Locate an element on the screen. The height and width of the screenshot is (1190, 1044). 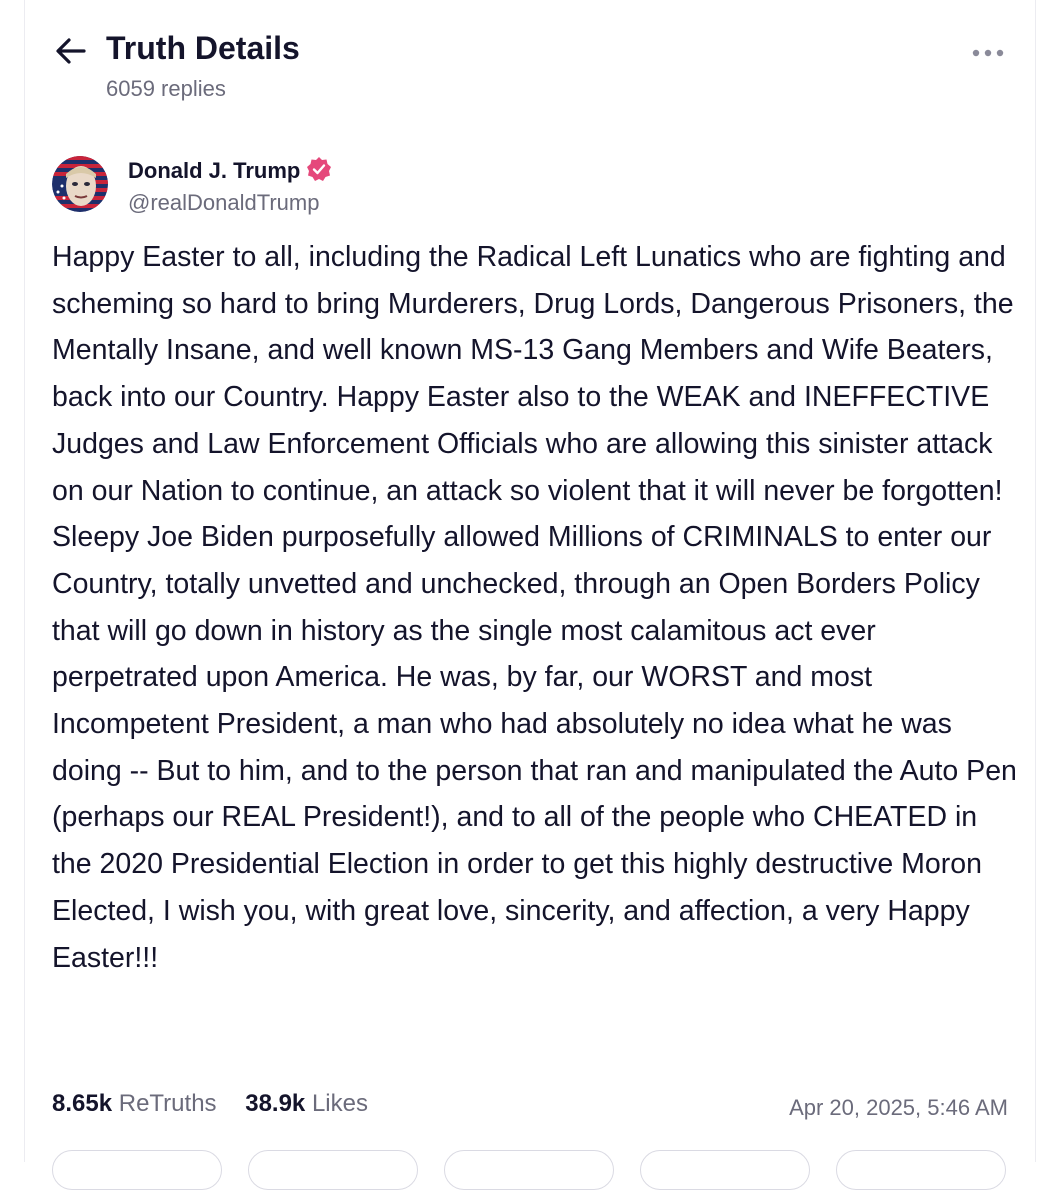
action-bar is located at coordinates (532, 1170).